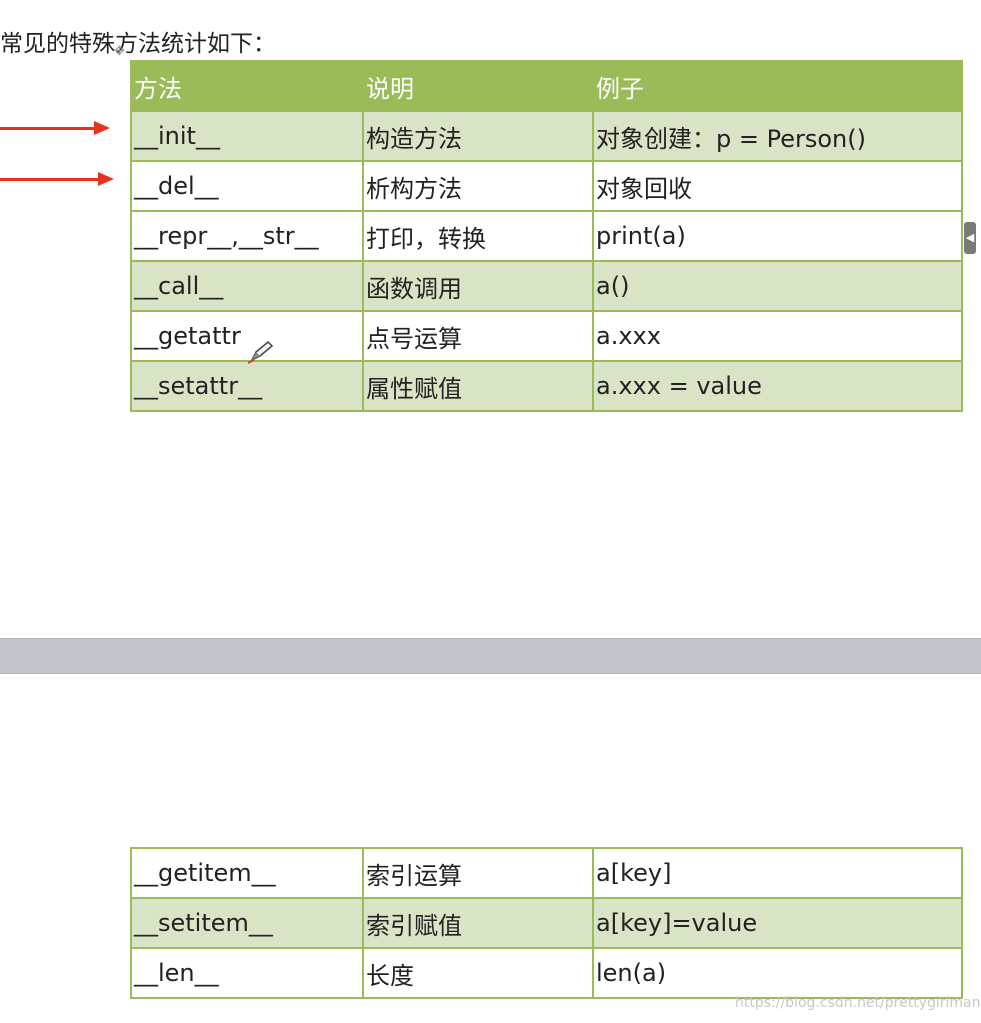 The image size is (981, 1023). I want to click on method-cell: __setitem__, so click(247, 923).